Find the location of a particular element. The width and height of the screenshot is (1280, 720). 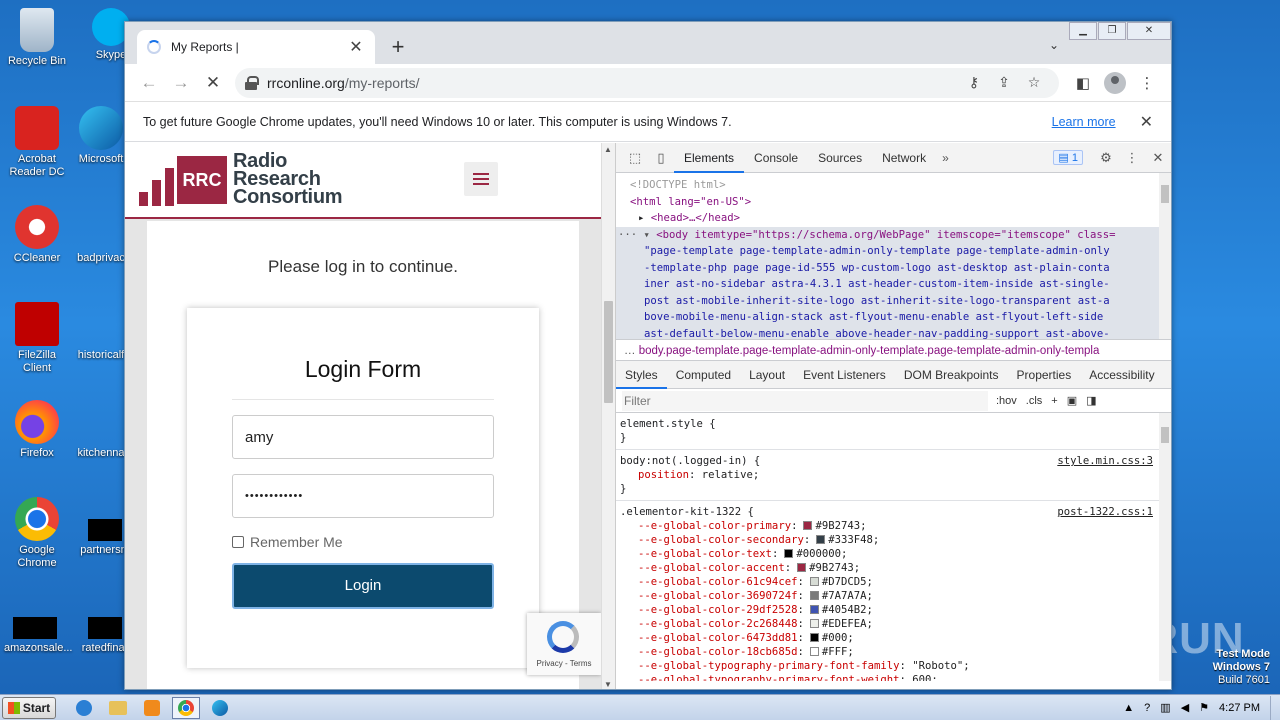

browser-tab: My Reports | ✕ is located at coordinates (256, 47).